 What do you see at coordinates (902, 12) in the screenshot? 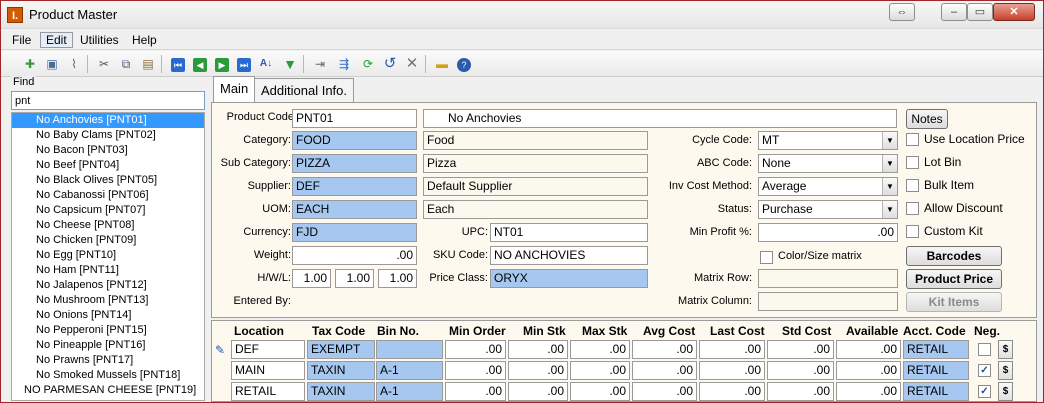
I see `restore-arrows-icon: ⇔` at bounding box center [902, 12].